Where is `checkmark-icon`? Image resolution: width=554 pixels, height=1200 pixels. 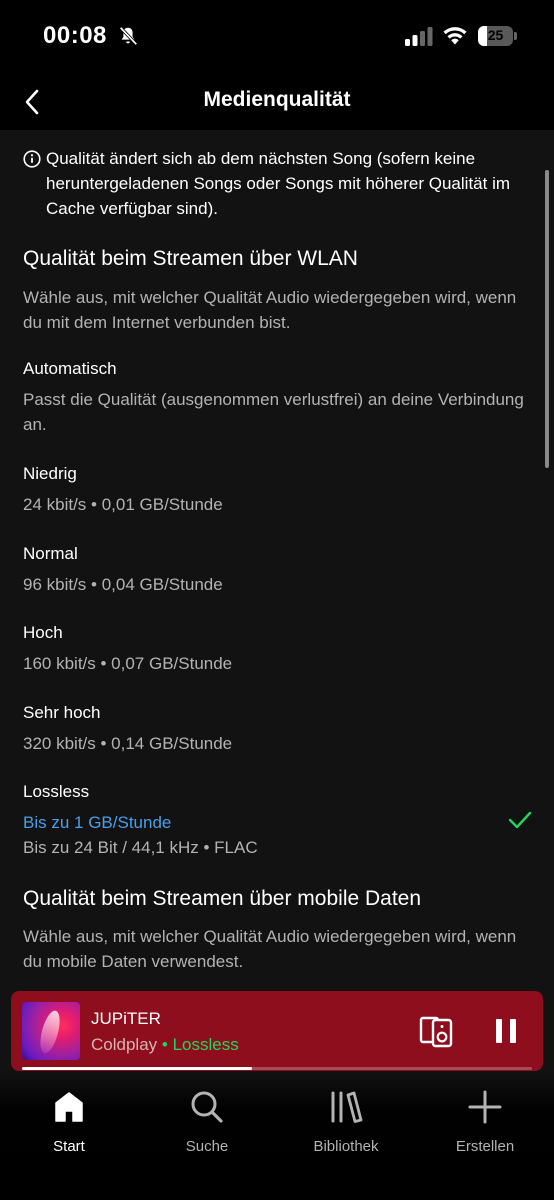
checkmark-icon is located at coordinates (520, 820).